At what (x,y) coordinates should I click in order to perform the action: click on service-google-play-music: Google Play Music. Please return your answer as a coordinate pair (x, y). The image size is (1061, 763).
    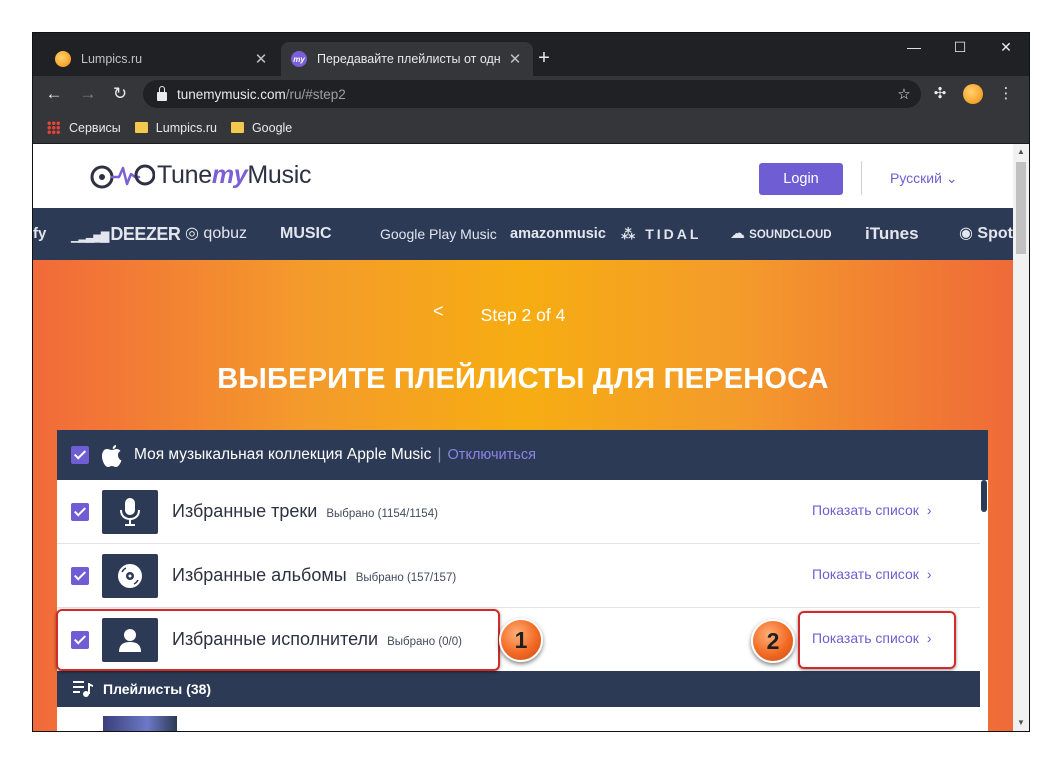
    Looking at the image, I should click on (438, 234).